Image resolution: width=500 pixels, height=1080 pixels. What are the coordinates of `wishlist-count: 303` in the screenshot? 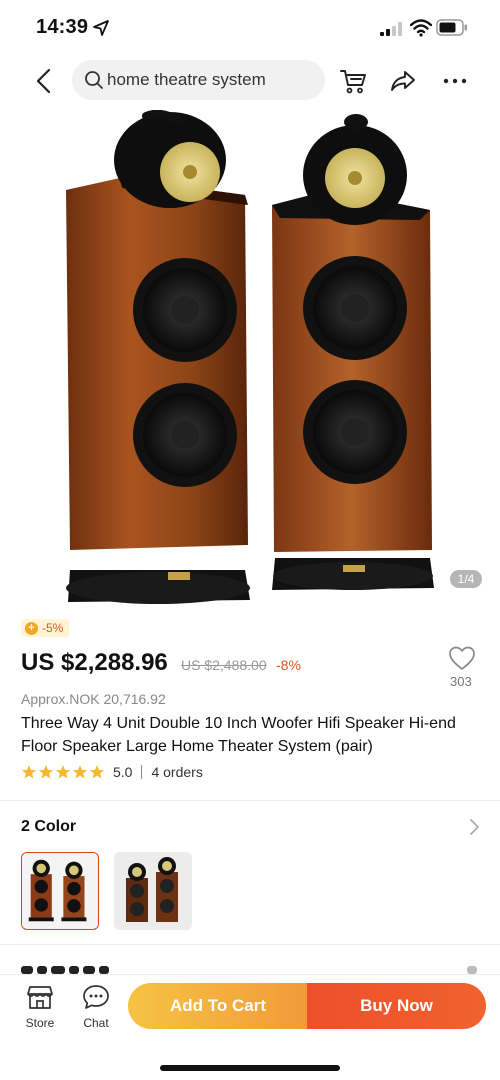 It's located at (461, 681).